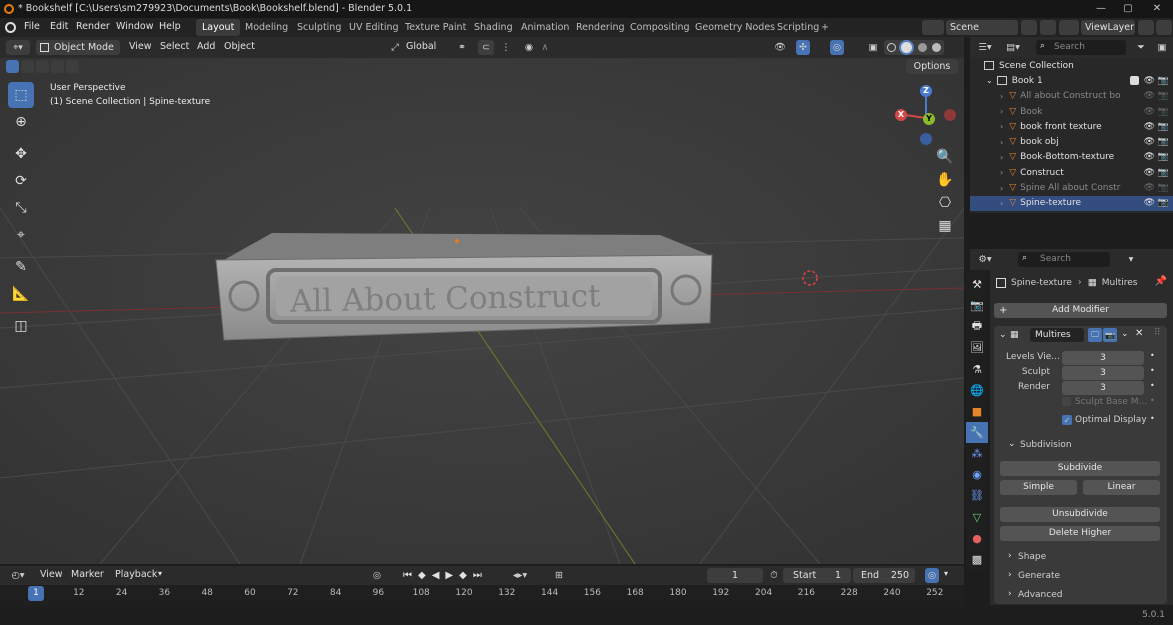 The image size is (1173, 625). What do you see at coordinates (945, 226) in the screenshot?
I see `ortho-grid-icon: ▦` at bounding box center [945, 226].